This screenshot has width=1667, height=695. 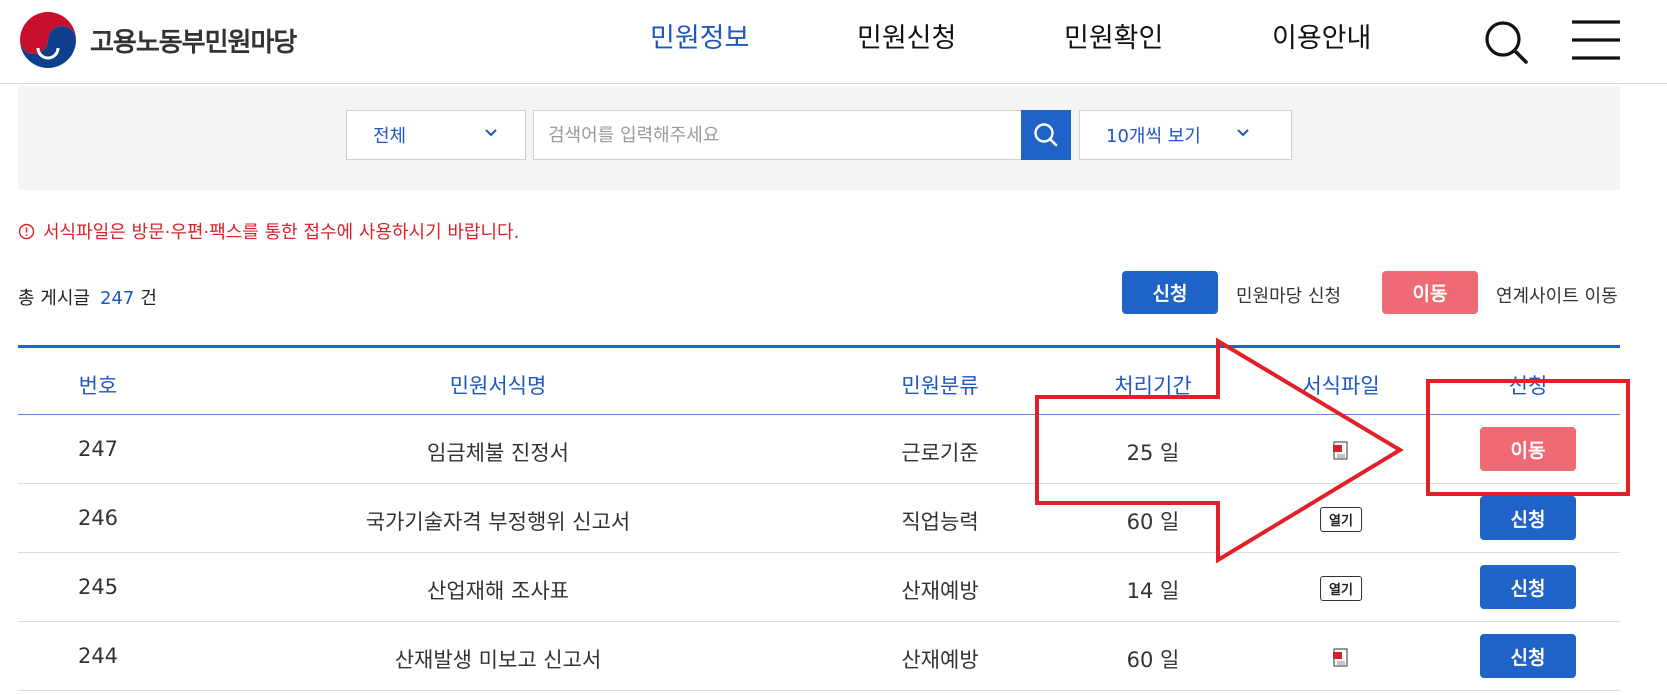 I want to click on column-header-period: 처리기간, so click(x=1153, y=386).